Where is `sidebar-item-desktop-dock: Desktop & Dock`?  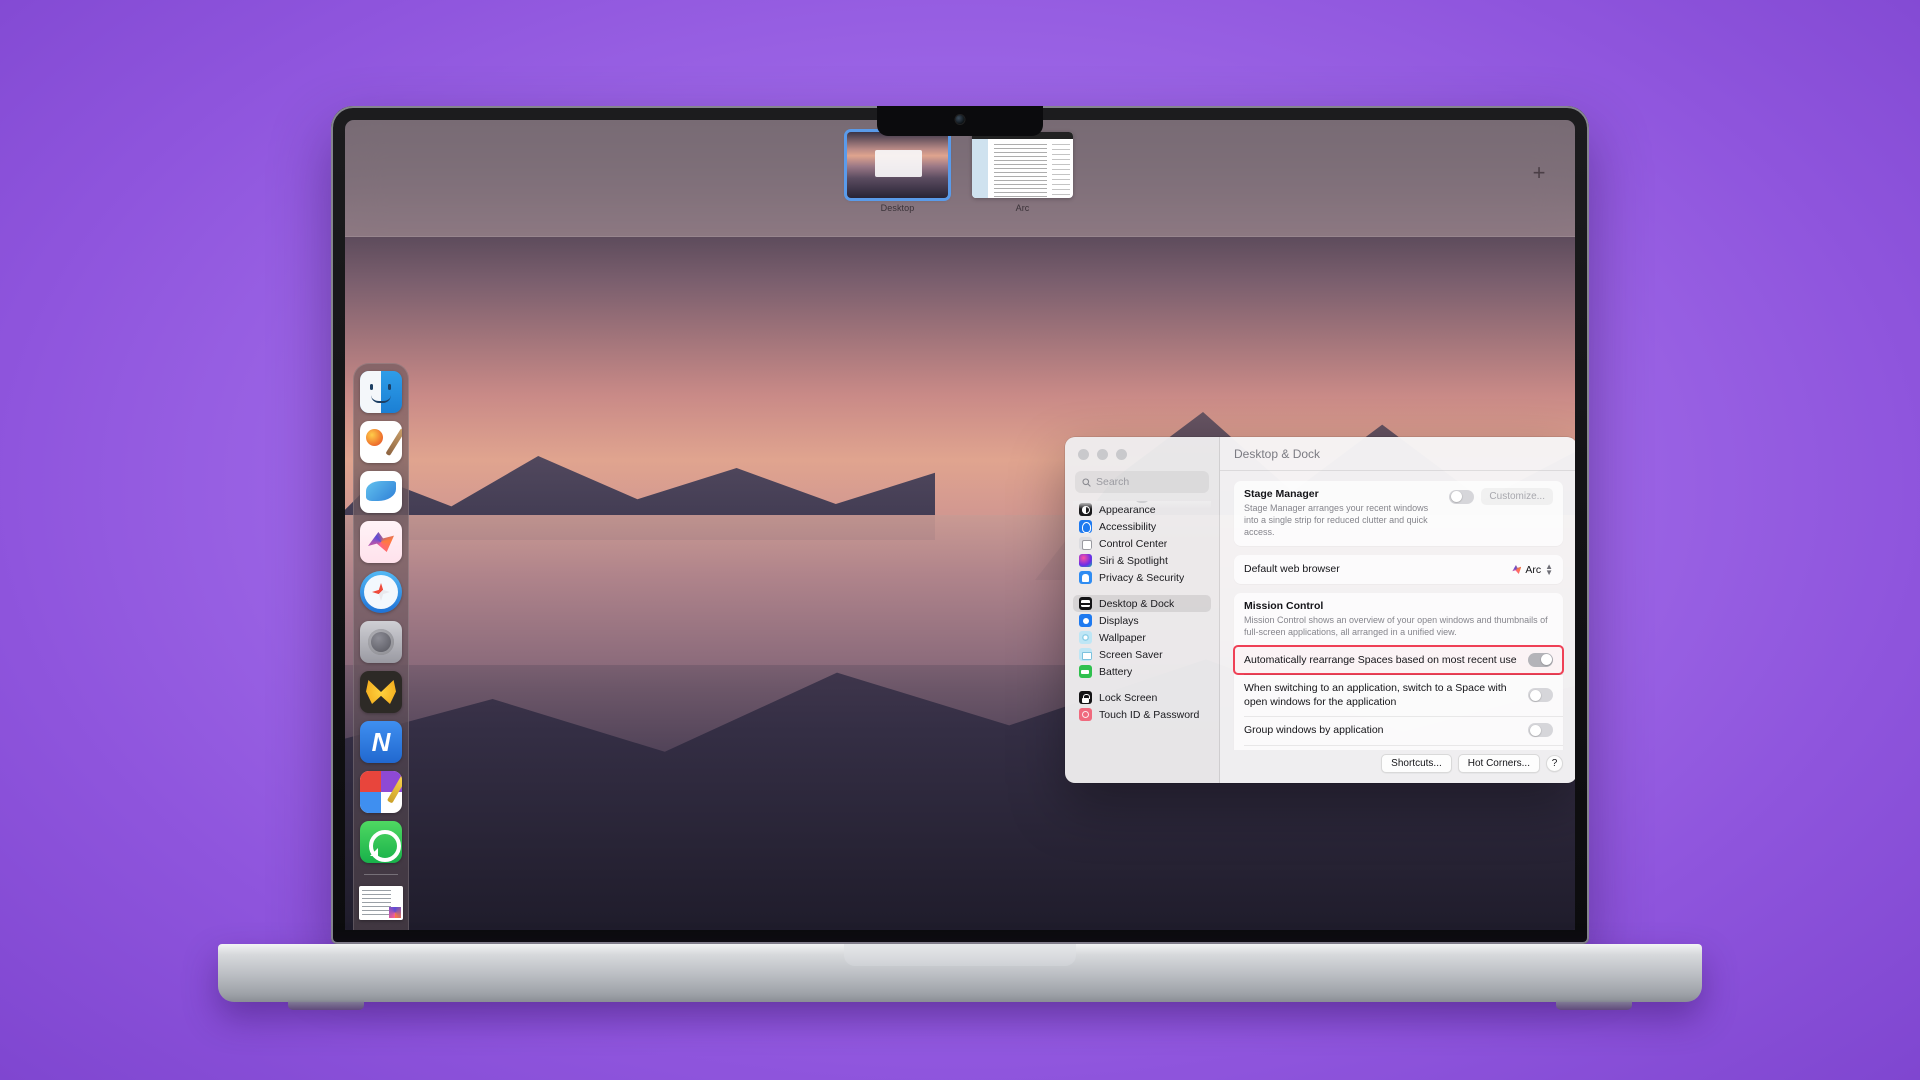 sidebar-item-desktop-dock: Desktop & Dock is located at coordinates (1142, 603).